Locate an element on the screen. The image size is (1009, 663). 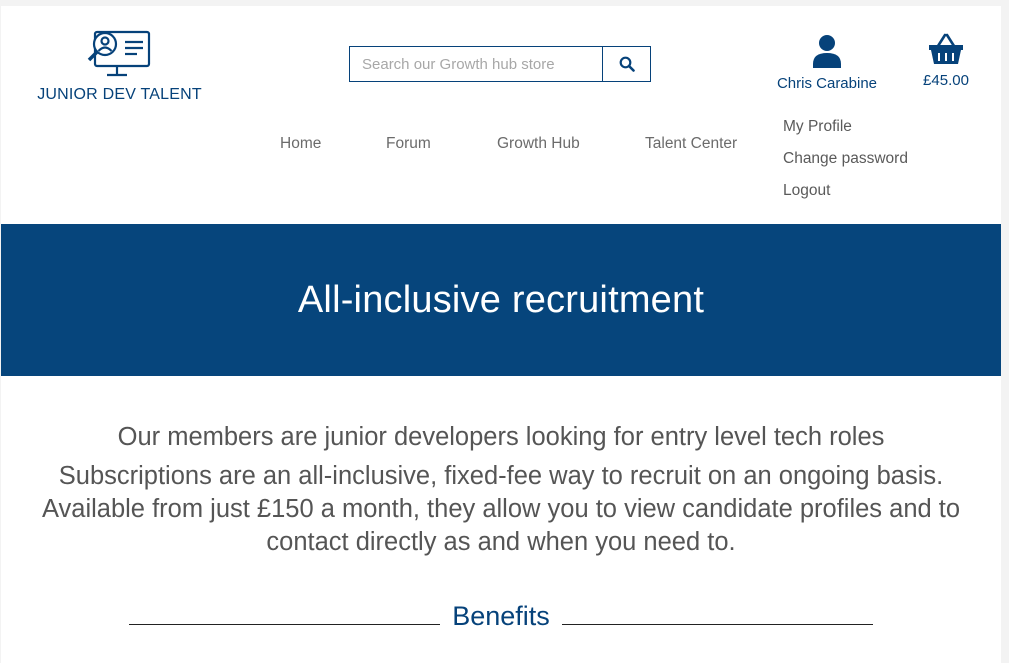
nav-home: Home is located at coordinates (300, 144).